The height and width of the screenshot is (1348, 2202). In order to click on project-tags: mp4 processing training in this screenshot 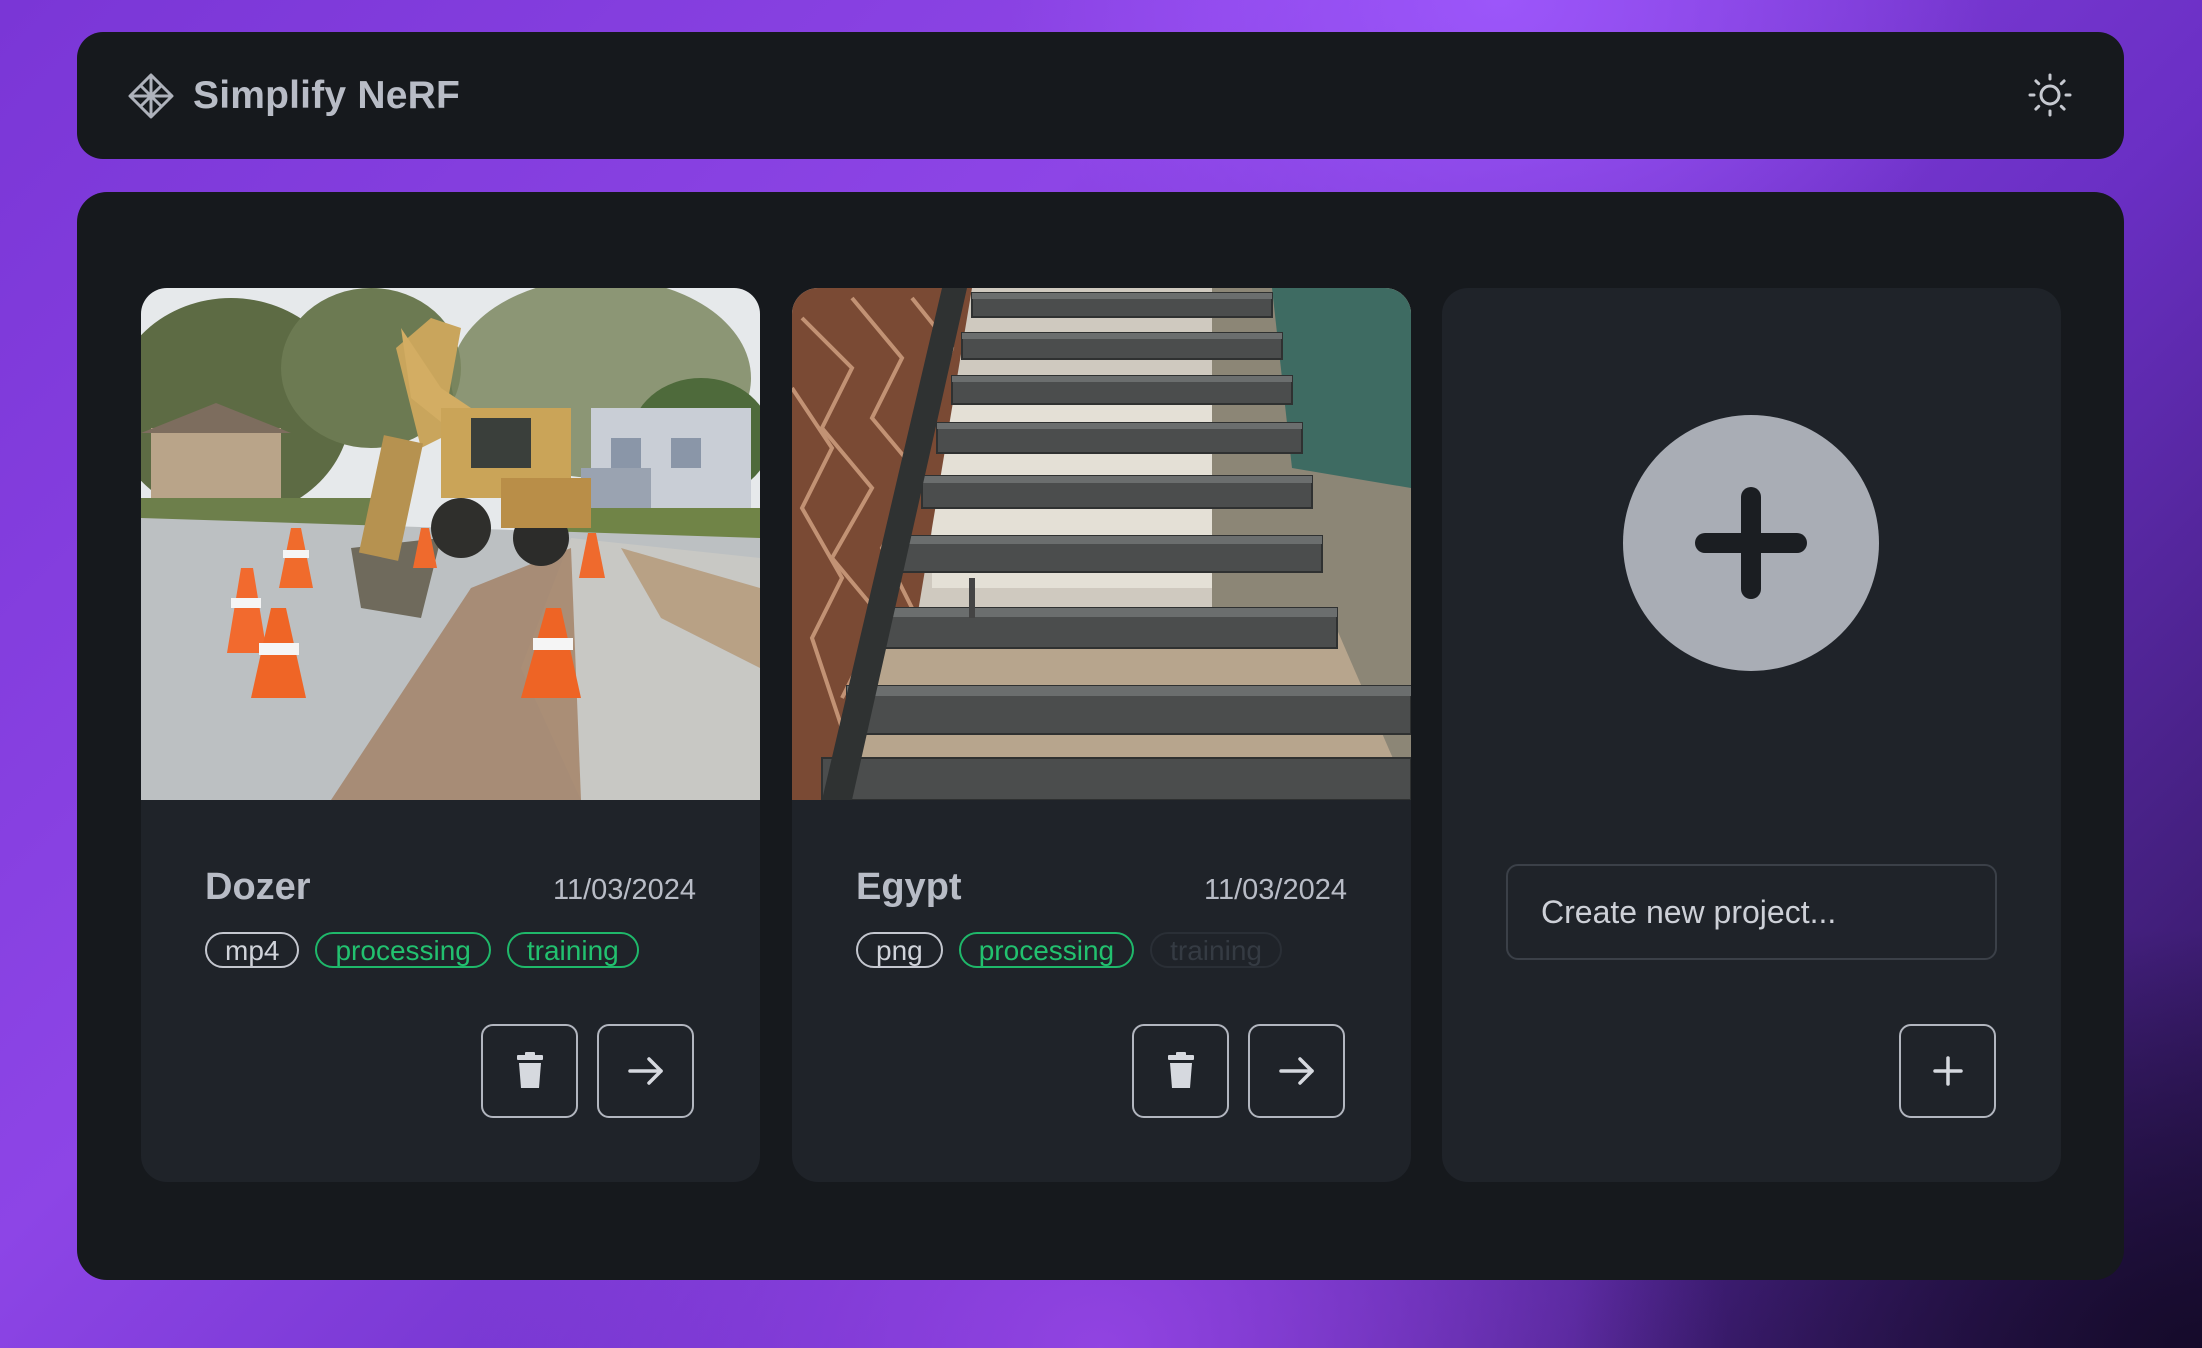, I will do `click(422, 950)`.